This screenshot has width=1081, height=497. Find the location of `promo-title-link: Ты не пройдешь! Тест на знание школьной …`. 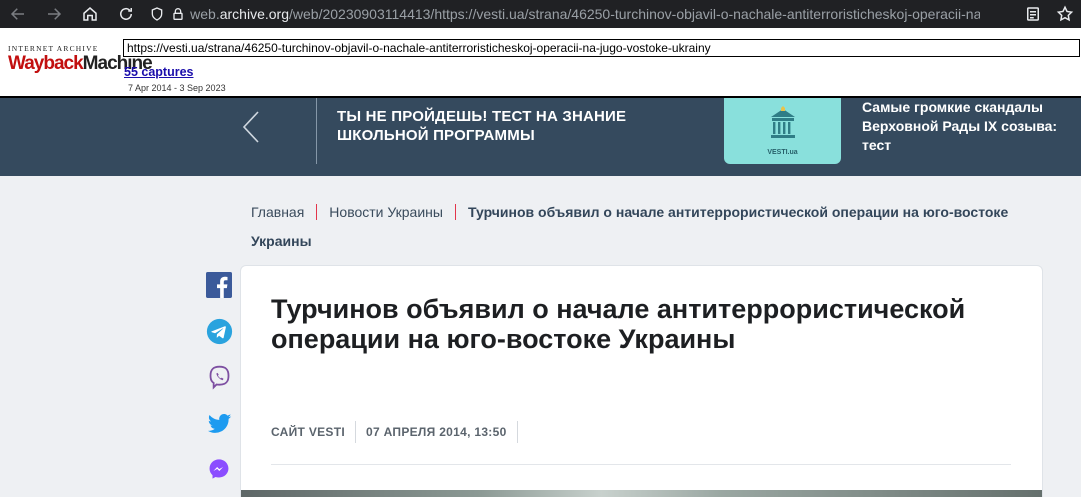

promo-title-link: Ты не пройдешь! Тест на знание школьной … is located at coordinates (487, 126).